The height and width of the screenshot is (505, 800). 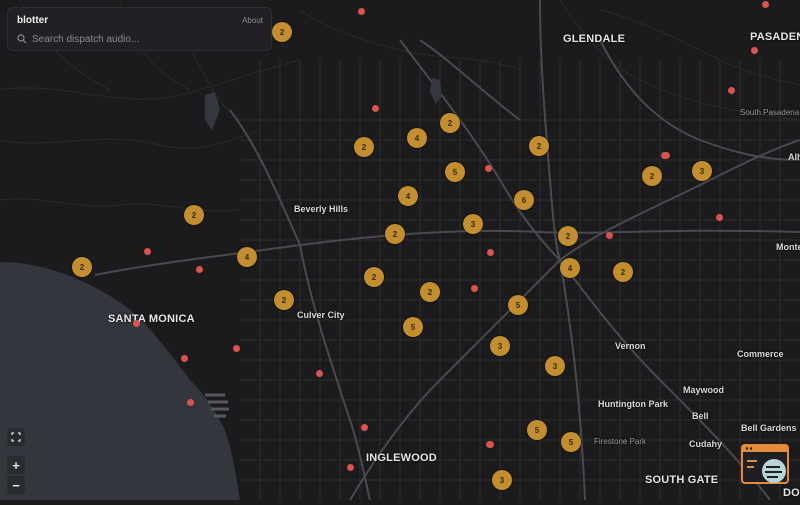 I want to click on place-label: PASADENA, so click(x=775, y=37).